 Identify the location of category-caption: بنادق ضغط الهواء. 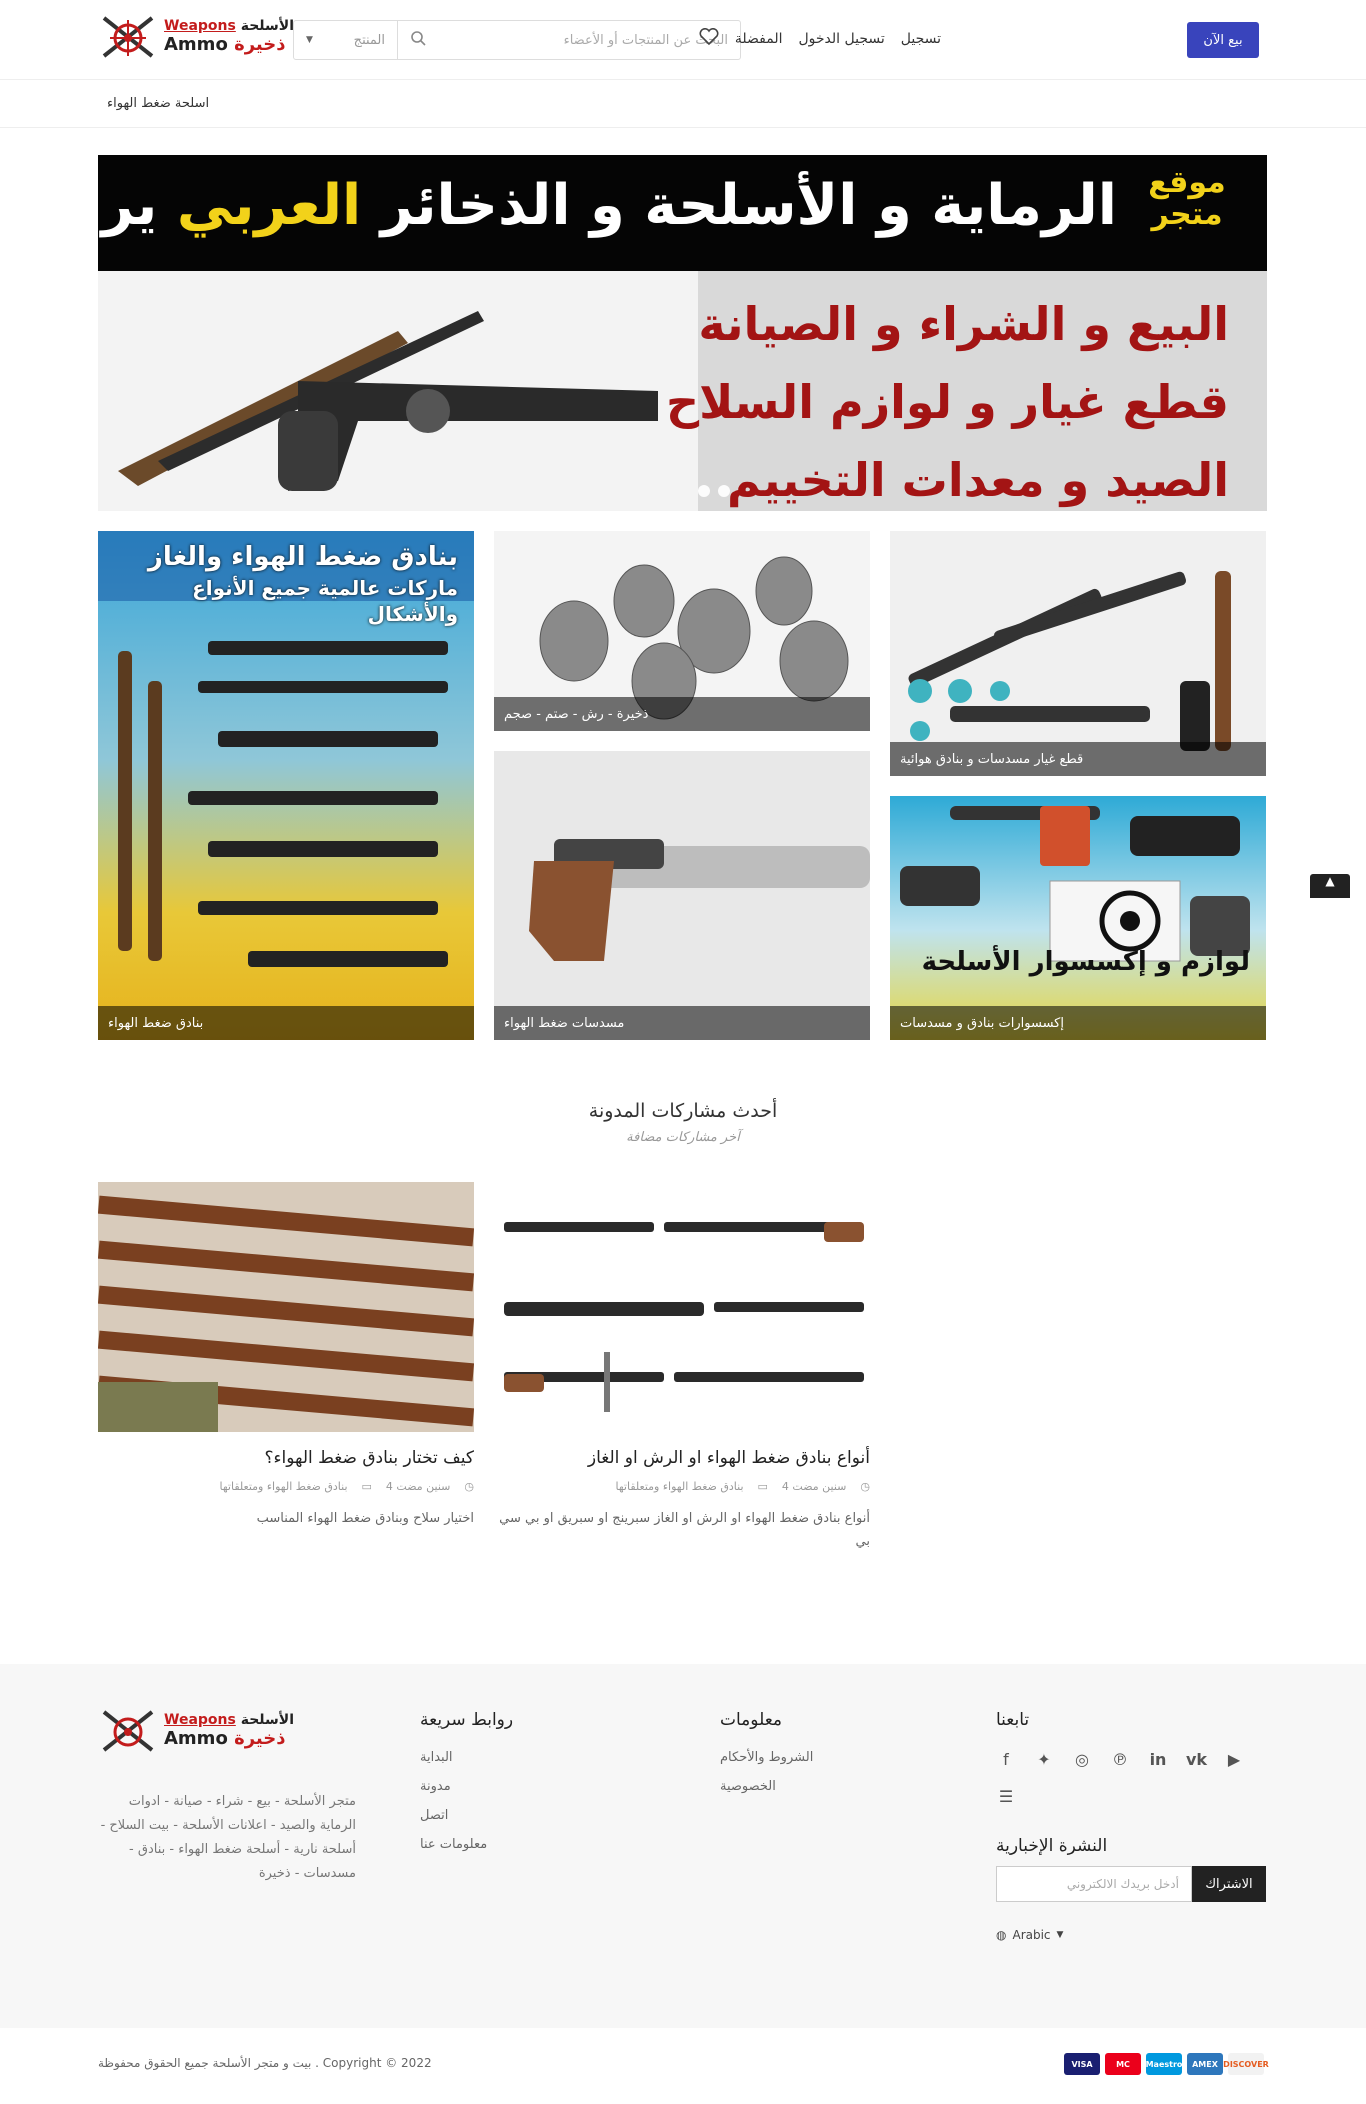
(286, 1023).